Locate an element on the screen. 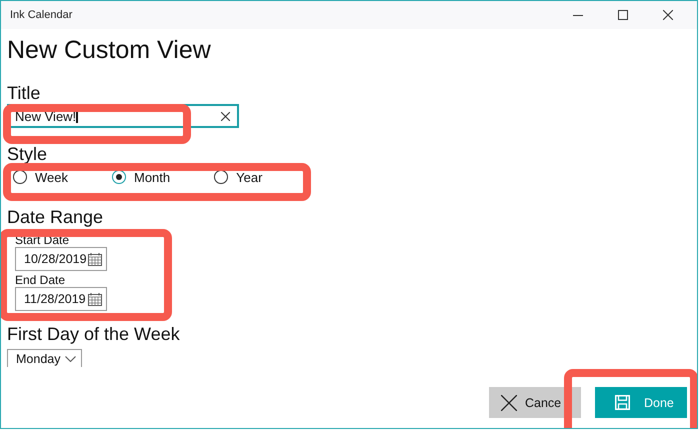 Image resolution: width=700 pixels, height=431 pixels. weekday-dropdown: Monday is located at coordinates (44, 358).